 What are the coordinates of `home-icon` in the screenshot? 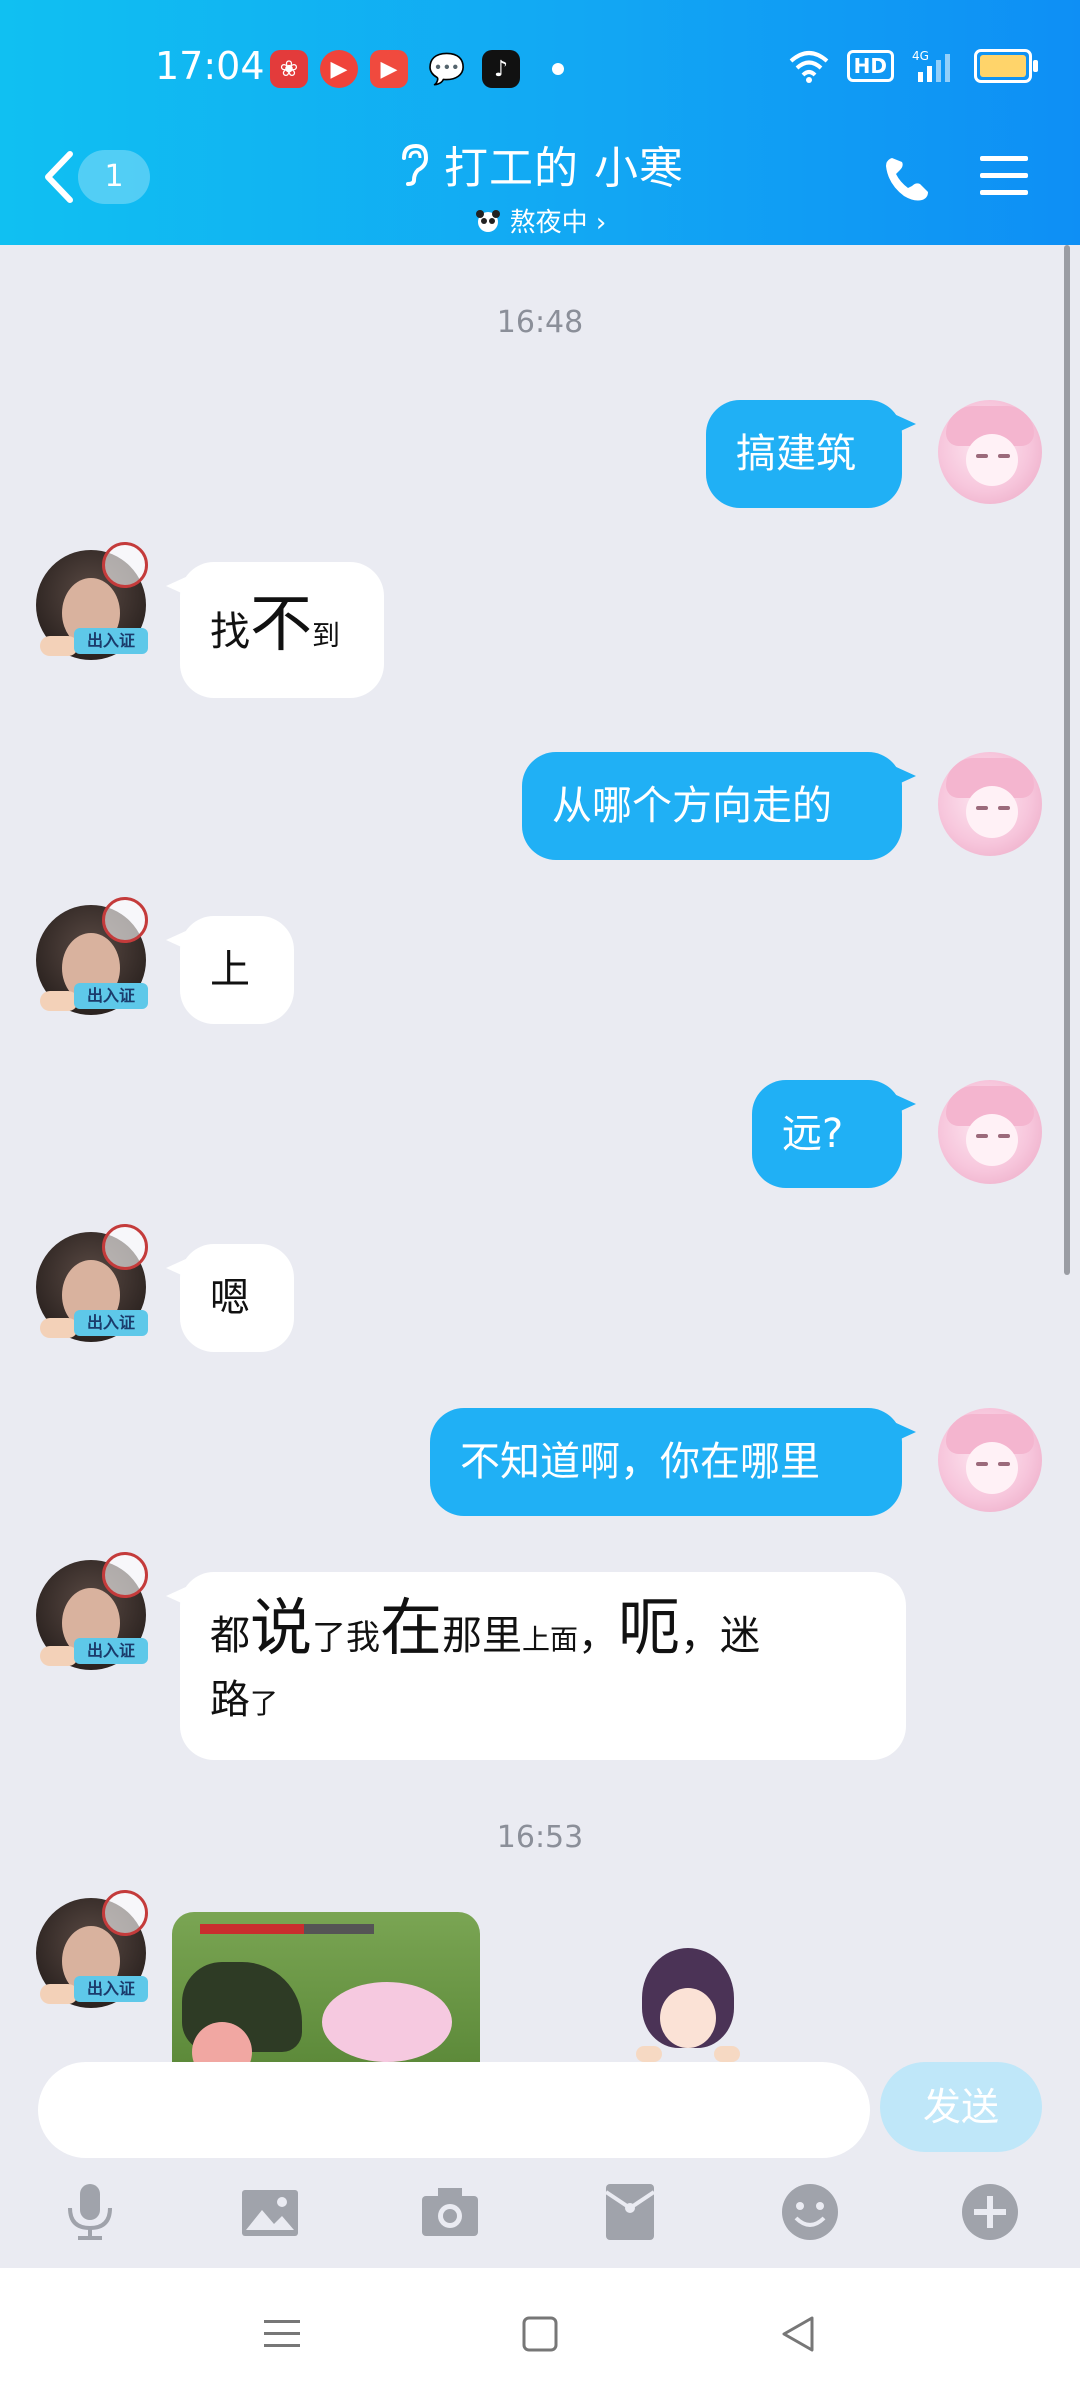 It's located at (540, 2334).